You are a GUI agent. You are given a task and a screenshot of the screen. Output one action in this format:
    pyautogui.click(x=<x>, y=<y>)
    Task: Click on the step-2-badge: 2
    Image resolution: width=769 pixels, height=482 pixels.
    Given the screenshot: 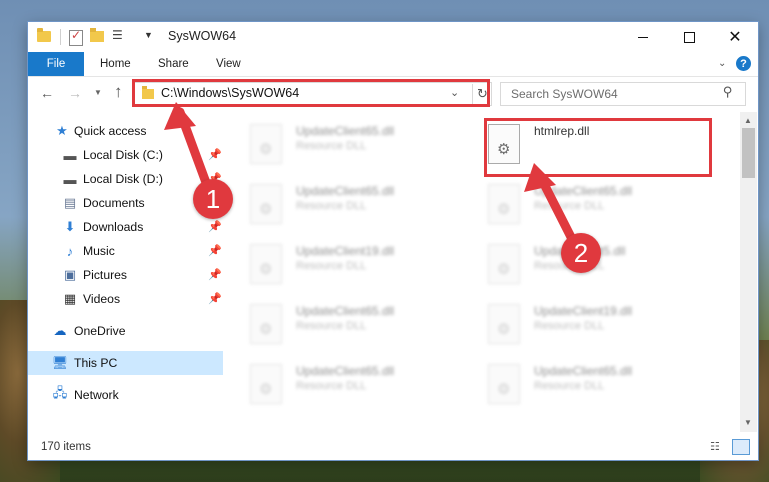 What is the action you would take?
    pyautogui.click(x=581, y=253)
    